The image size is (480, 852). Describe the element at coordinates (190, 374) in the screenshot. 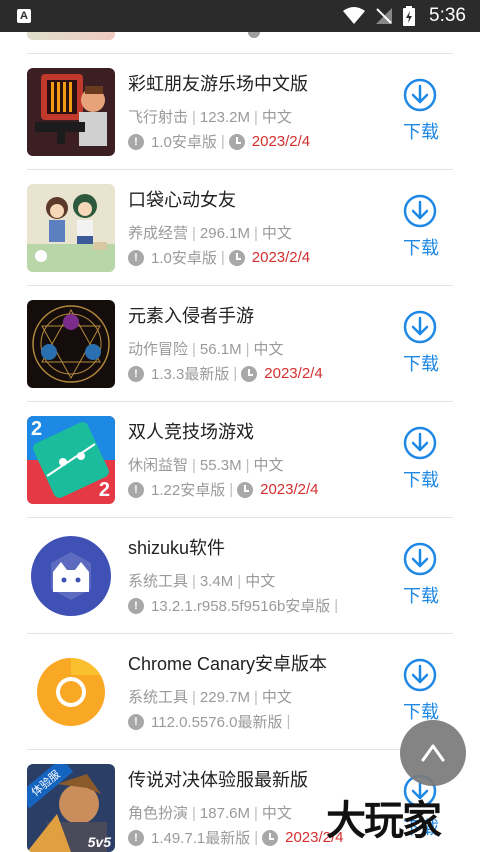

I see `app-version: 1.3.3最新版` at that location.